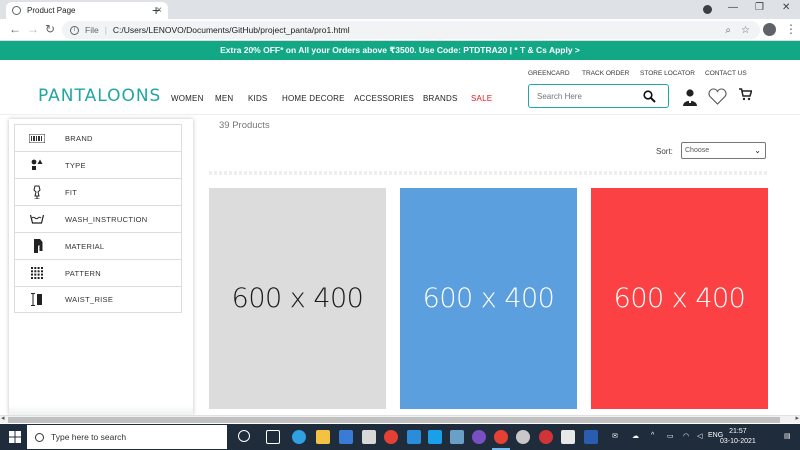  What do you see at coordinates (605, 73) in the screenshot?
I see `util-link-track-order: TRACK ORDER` at bounding box center [605, 73].